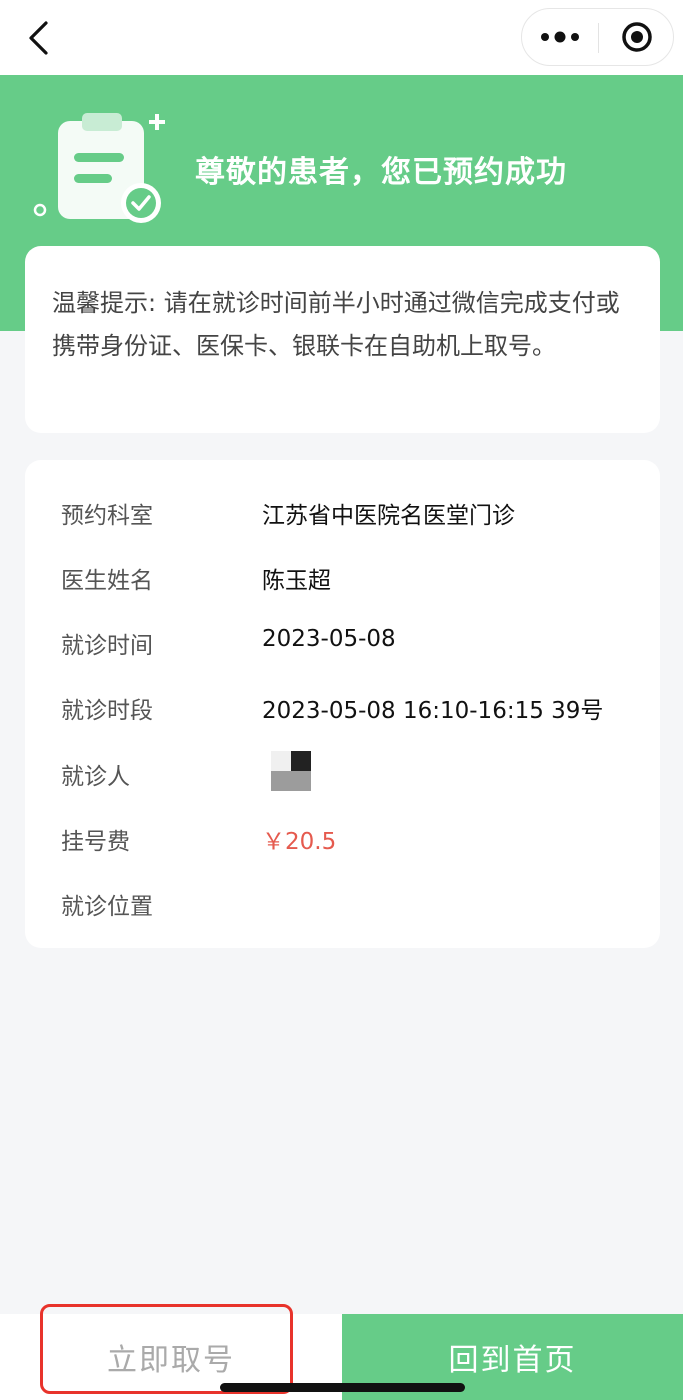 This screenshot has height=1400, width=683. What do you see at coordinates (166, 1349) in the screenshot?
I see `highlight-box` at bounding box center [166, 1349].